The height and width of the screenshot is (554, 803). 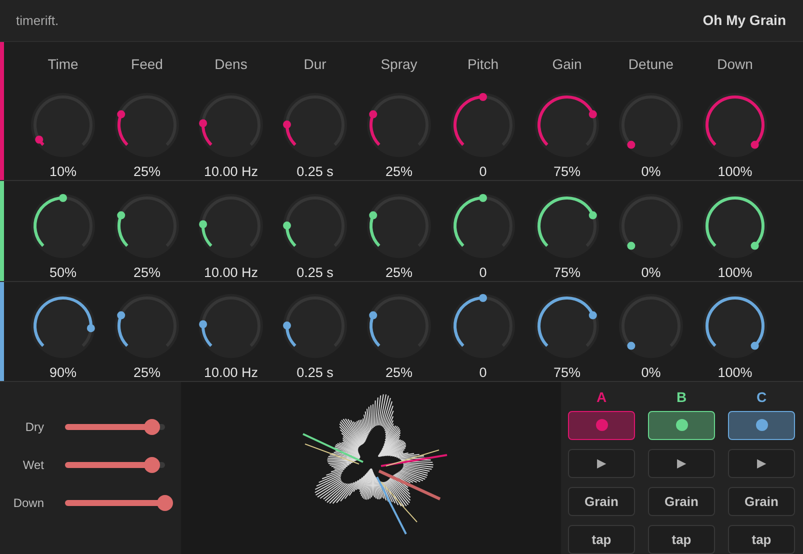 I want to click on slider-label: Down, so click(x=28, y=503).